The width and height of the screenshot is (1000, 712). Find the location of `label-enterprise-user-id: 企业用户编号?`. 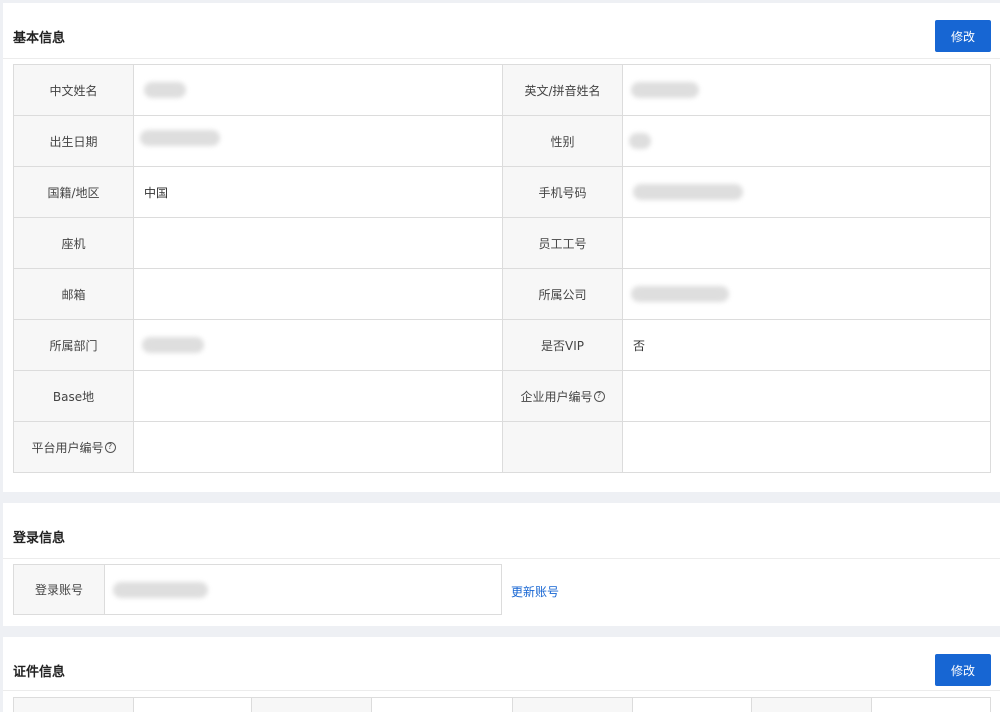

label-enterprise-user-id: 企业用户编号? is located at coordinates (563, 396).